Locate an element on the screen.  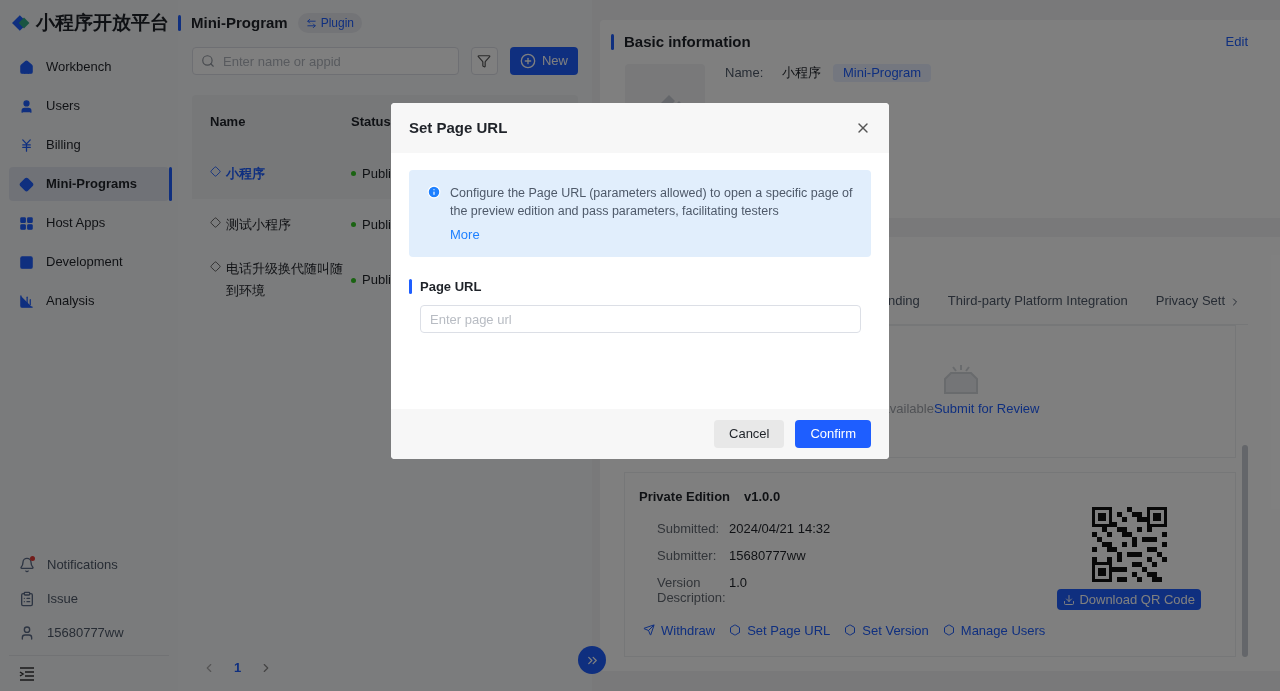
plugin-button: Plugin is located at coordinates (330, 23).